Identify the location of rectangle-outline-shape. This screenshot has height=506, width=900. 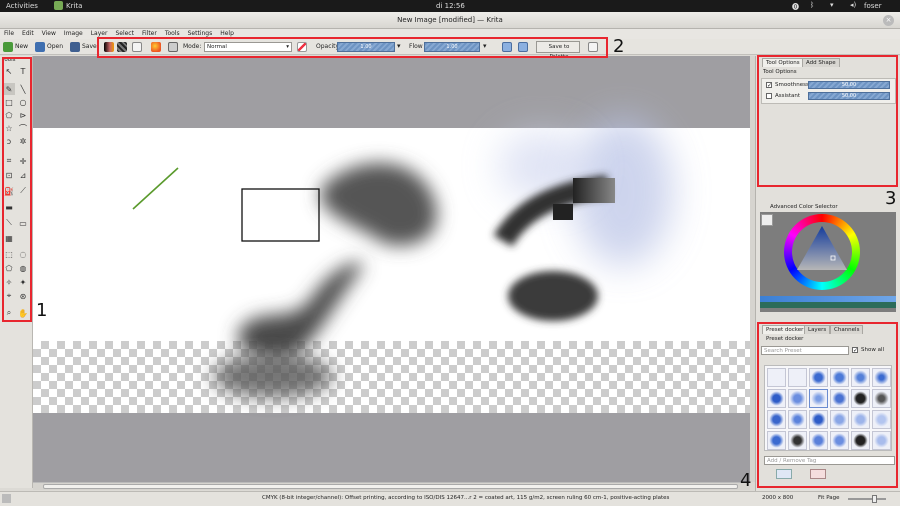
(280, 215).